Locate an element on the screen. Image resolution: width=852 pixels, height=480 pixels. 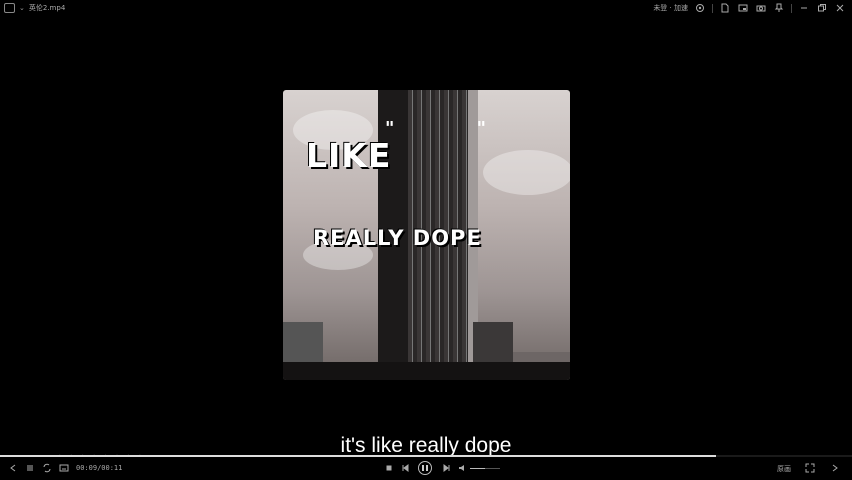
window-title: 英伦2.mp4 is located at coordinates (47, 8).